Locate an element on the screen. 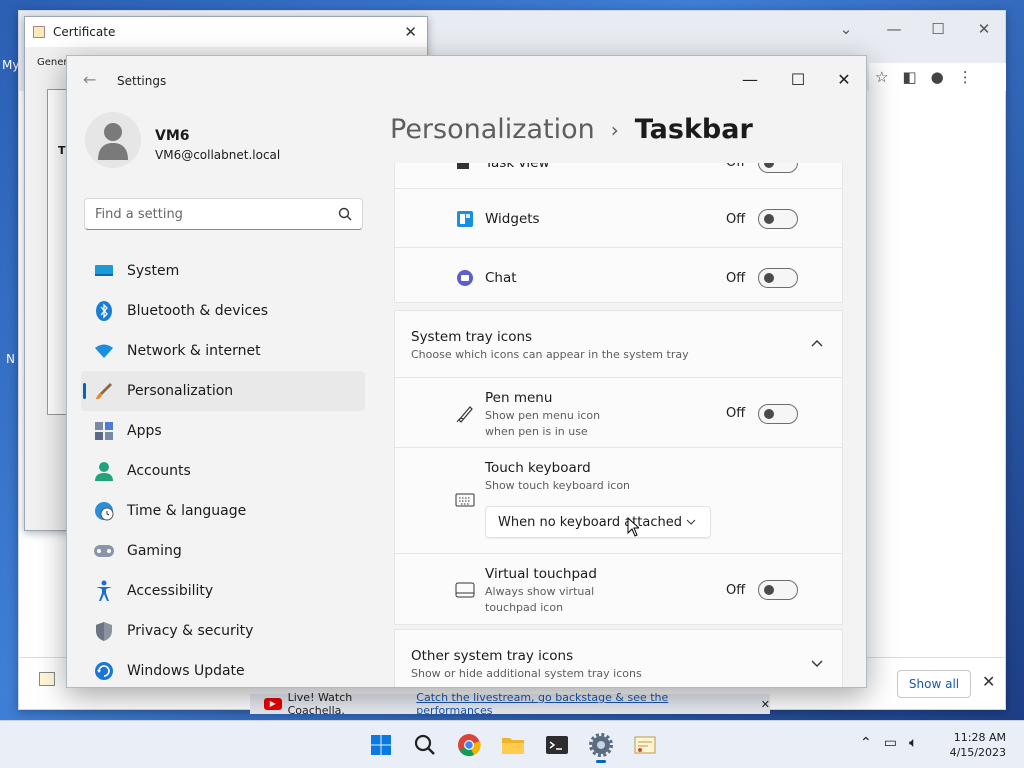 Image resolution: width=1024 pixels, height=768 pixels. sidebar-item-label: Network & internet is located at coordinates (194, 351).